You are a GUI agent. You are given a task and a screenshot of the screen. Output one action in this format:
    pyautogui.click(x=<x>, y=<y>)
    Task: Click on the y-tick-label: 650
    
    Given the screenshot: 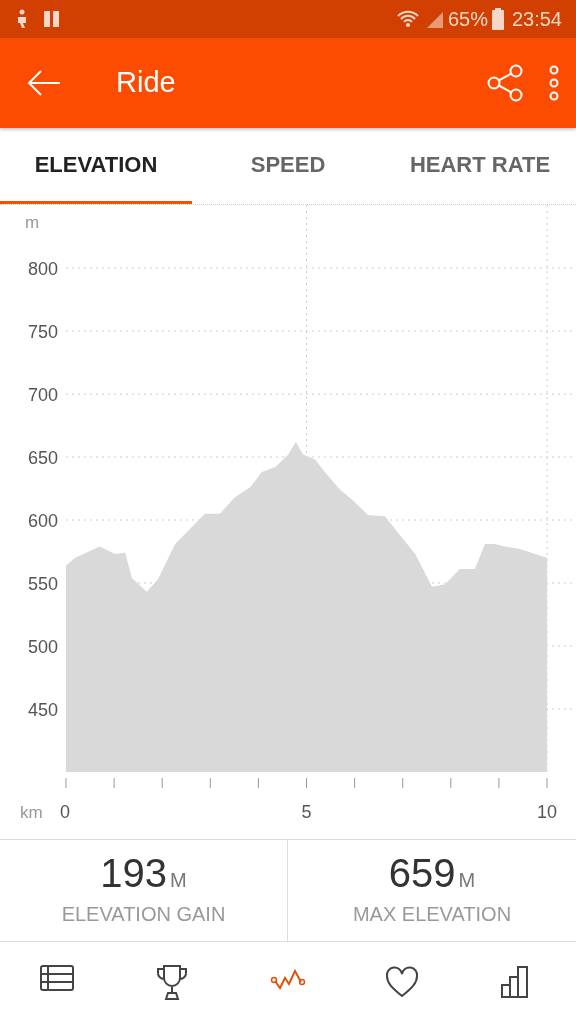 What is the action you would take?
    pyautogui.click(x=42, y=458)
    